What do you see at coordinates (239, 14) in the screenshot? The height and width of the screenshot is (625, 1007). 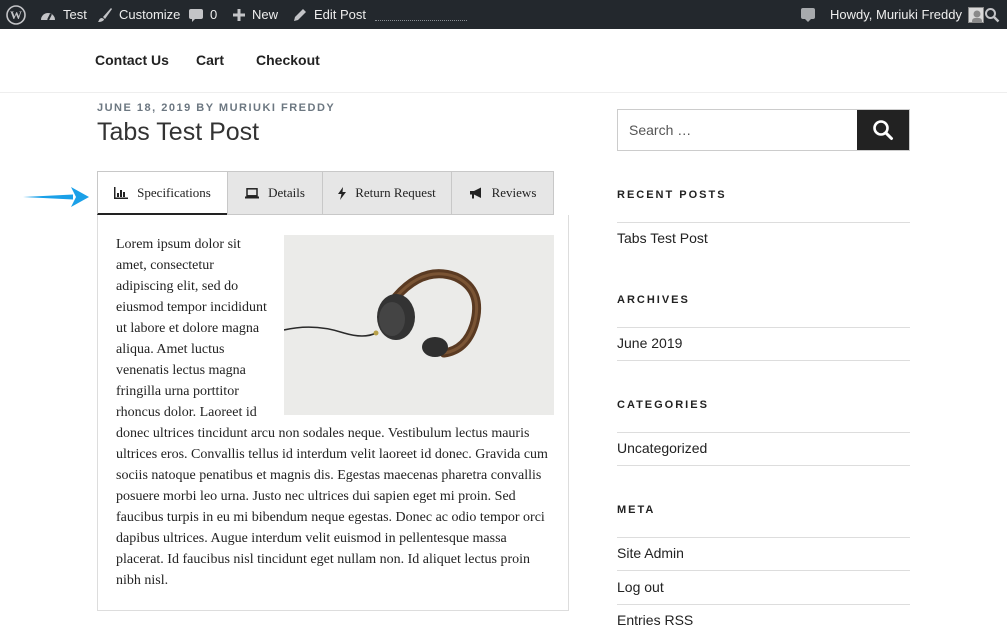 I see `plus-icon` at bounding box center [239, 14].